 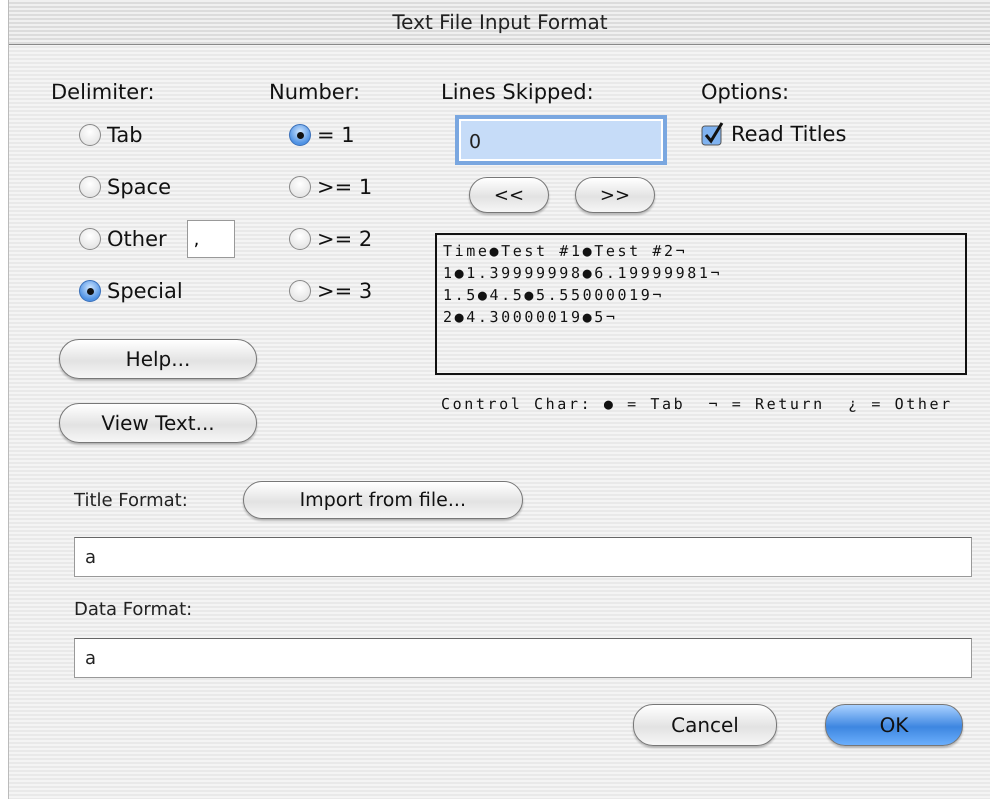 I want to click on field-label: Data Format:, so click(x=134, y=609).